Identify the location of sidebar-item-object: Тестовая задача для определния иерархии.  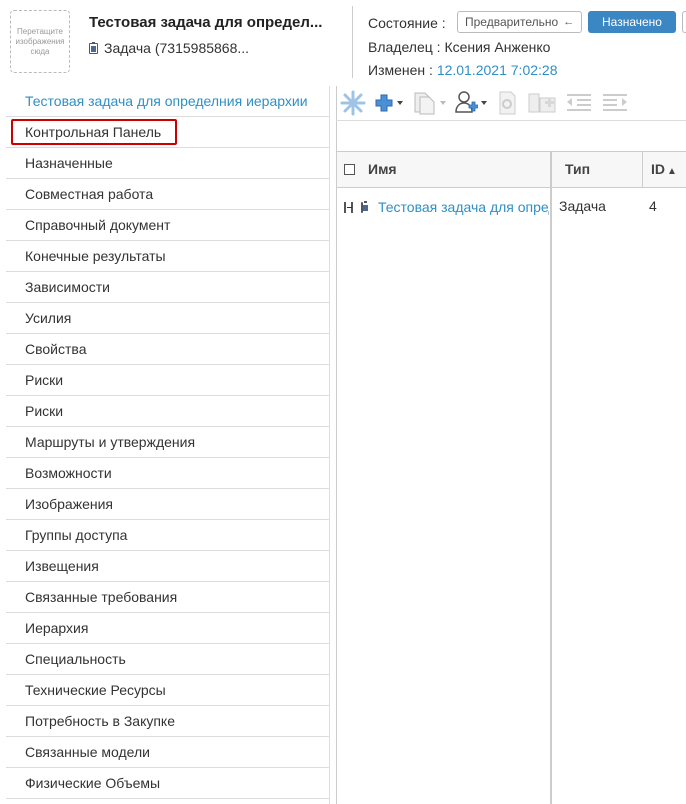
(167, 101).